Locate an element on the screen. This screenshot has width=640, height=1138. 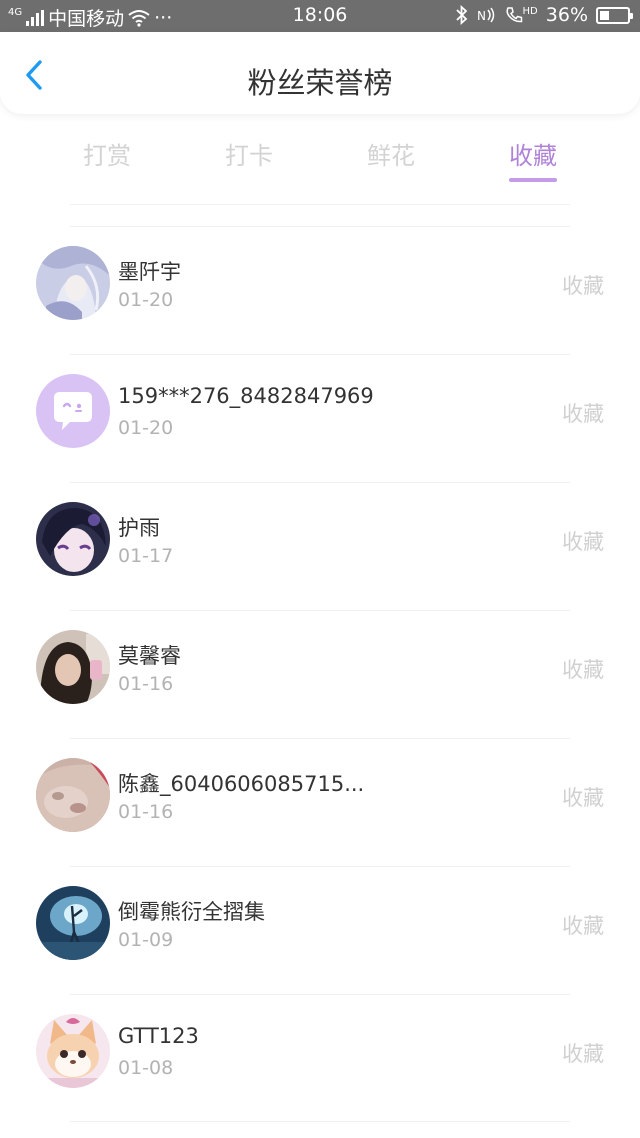
fan-date: 01-09 is located at coordinates (146, 940).